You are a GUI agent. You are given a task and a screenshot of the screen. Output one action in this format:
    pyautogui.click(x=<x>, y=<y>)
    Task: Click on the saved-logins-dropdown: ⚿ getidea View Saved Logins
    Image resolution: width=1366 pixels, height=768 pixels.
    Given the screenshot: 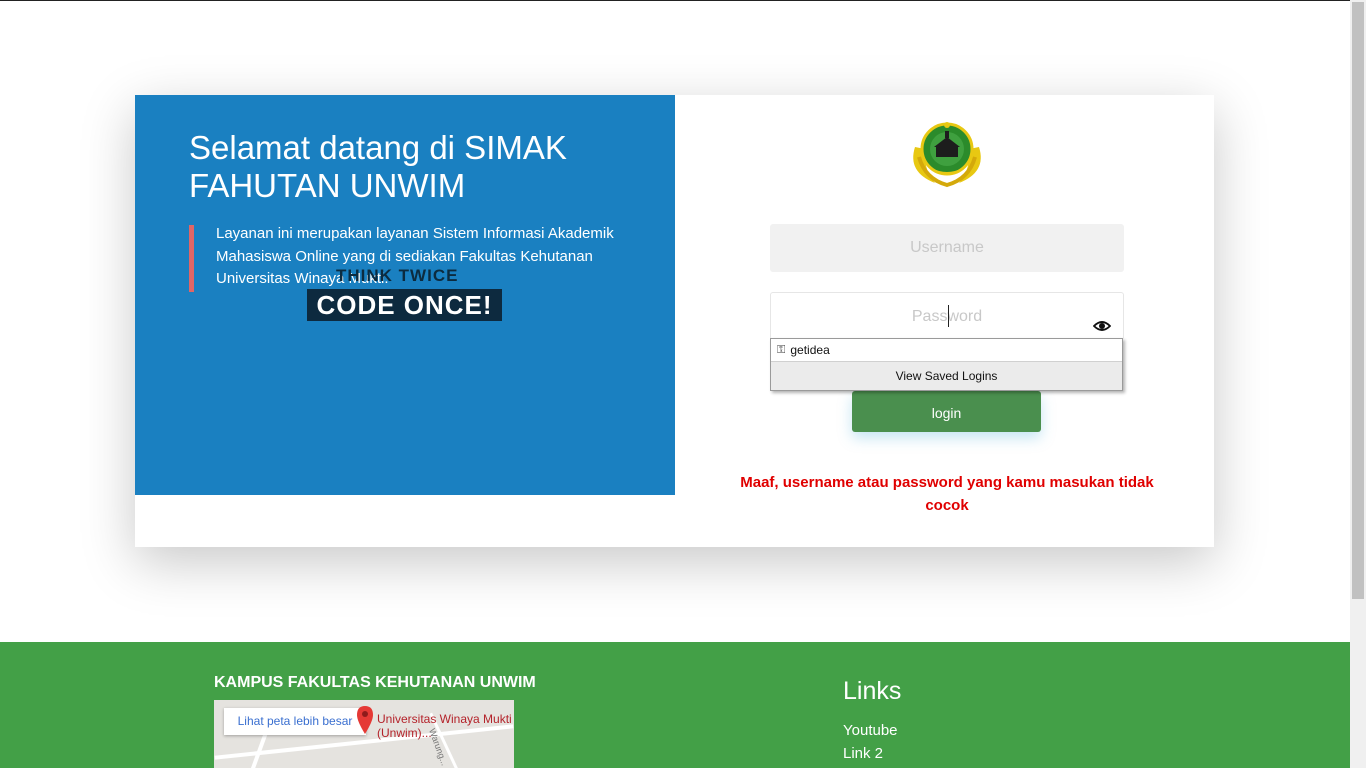 What is the action you would take?
    pyautogui.click(x=946, y=364)
    